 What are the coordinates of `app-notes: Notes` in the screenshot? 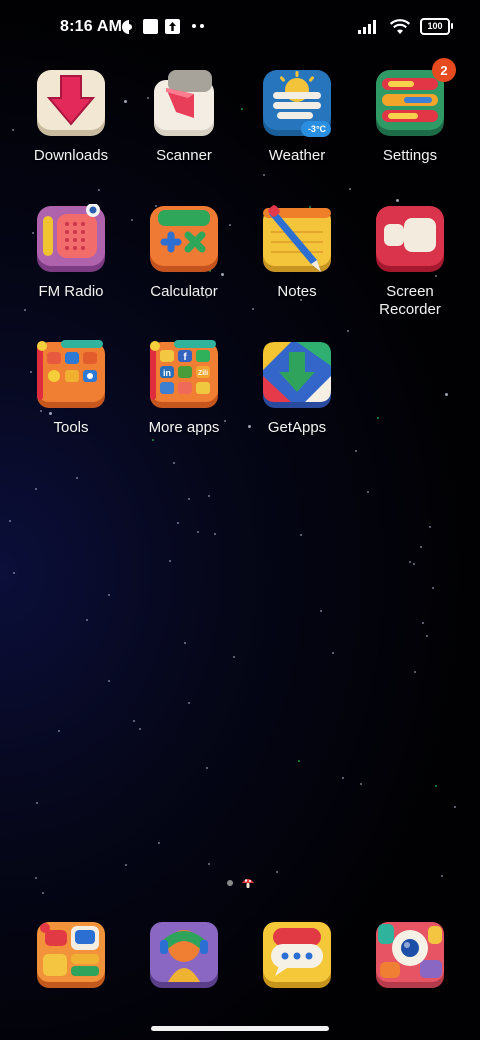 It's located at (297, 252).